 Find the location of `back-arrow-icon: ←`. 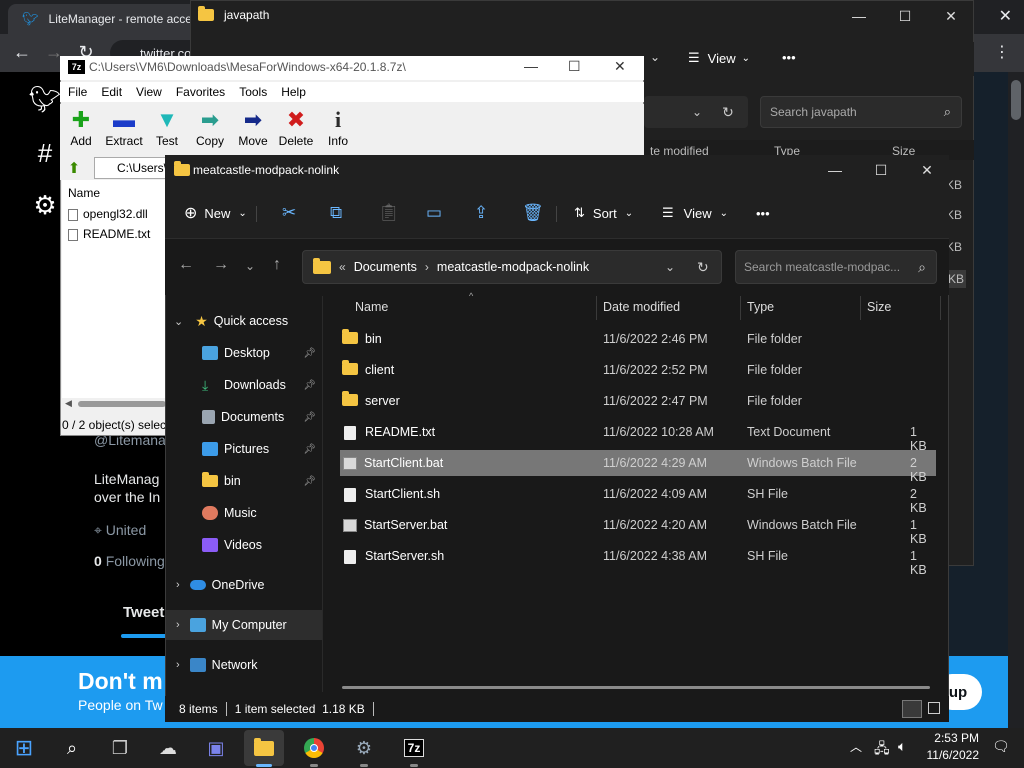

back-arrow-icon: ← is located at coordinates (186, 265).